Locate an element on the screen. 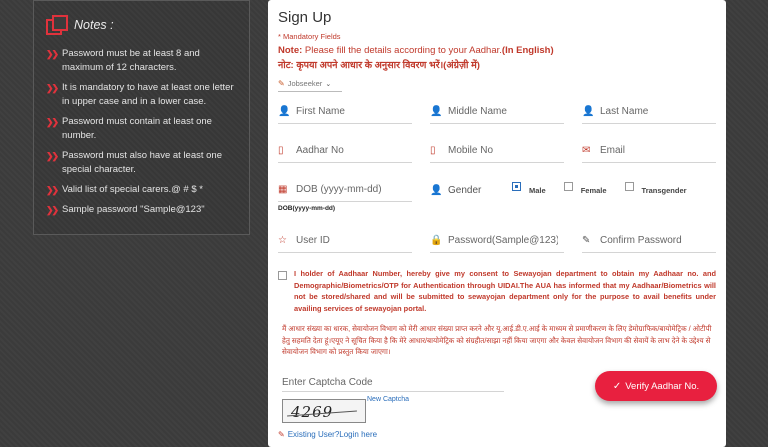  first-name-field: 👤 is located at coordinates (345, 112).